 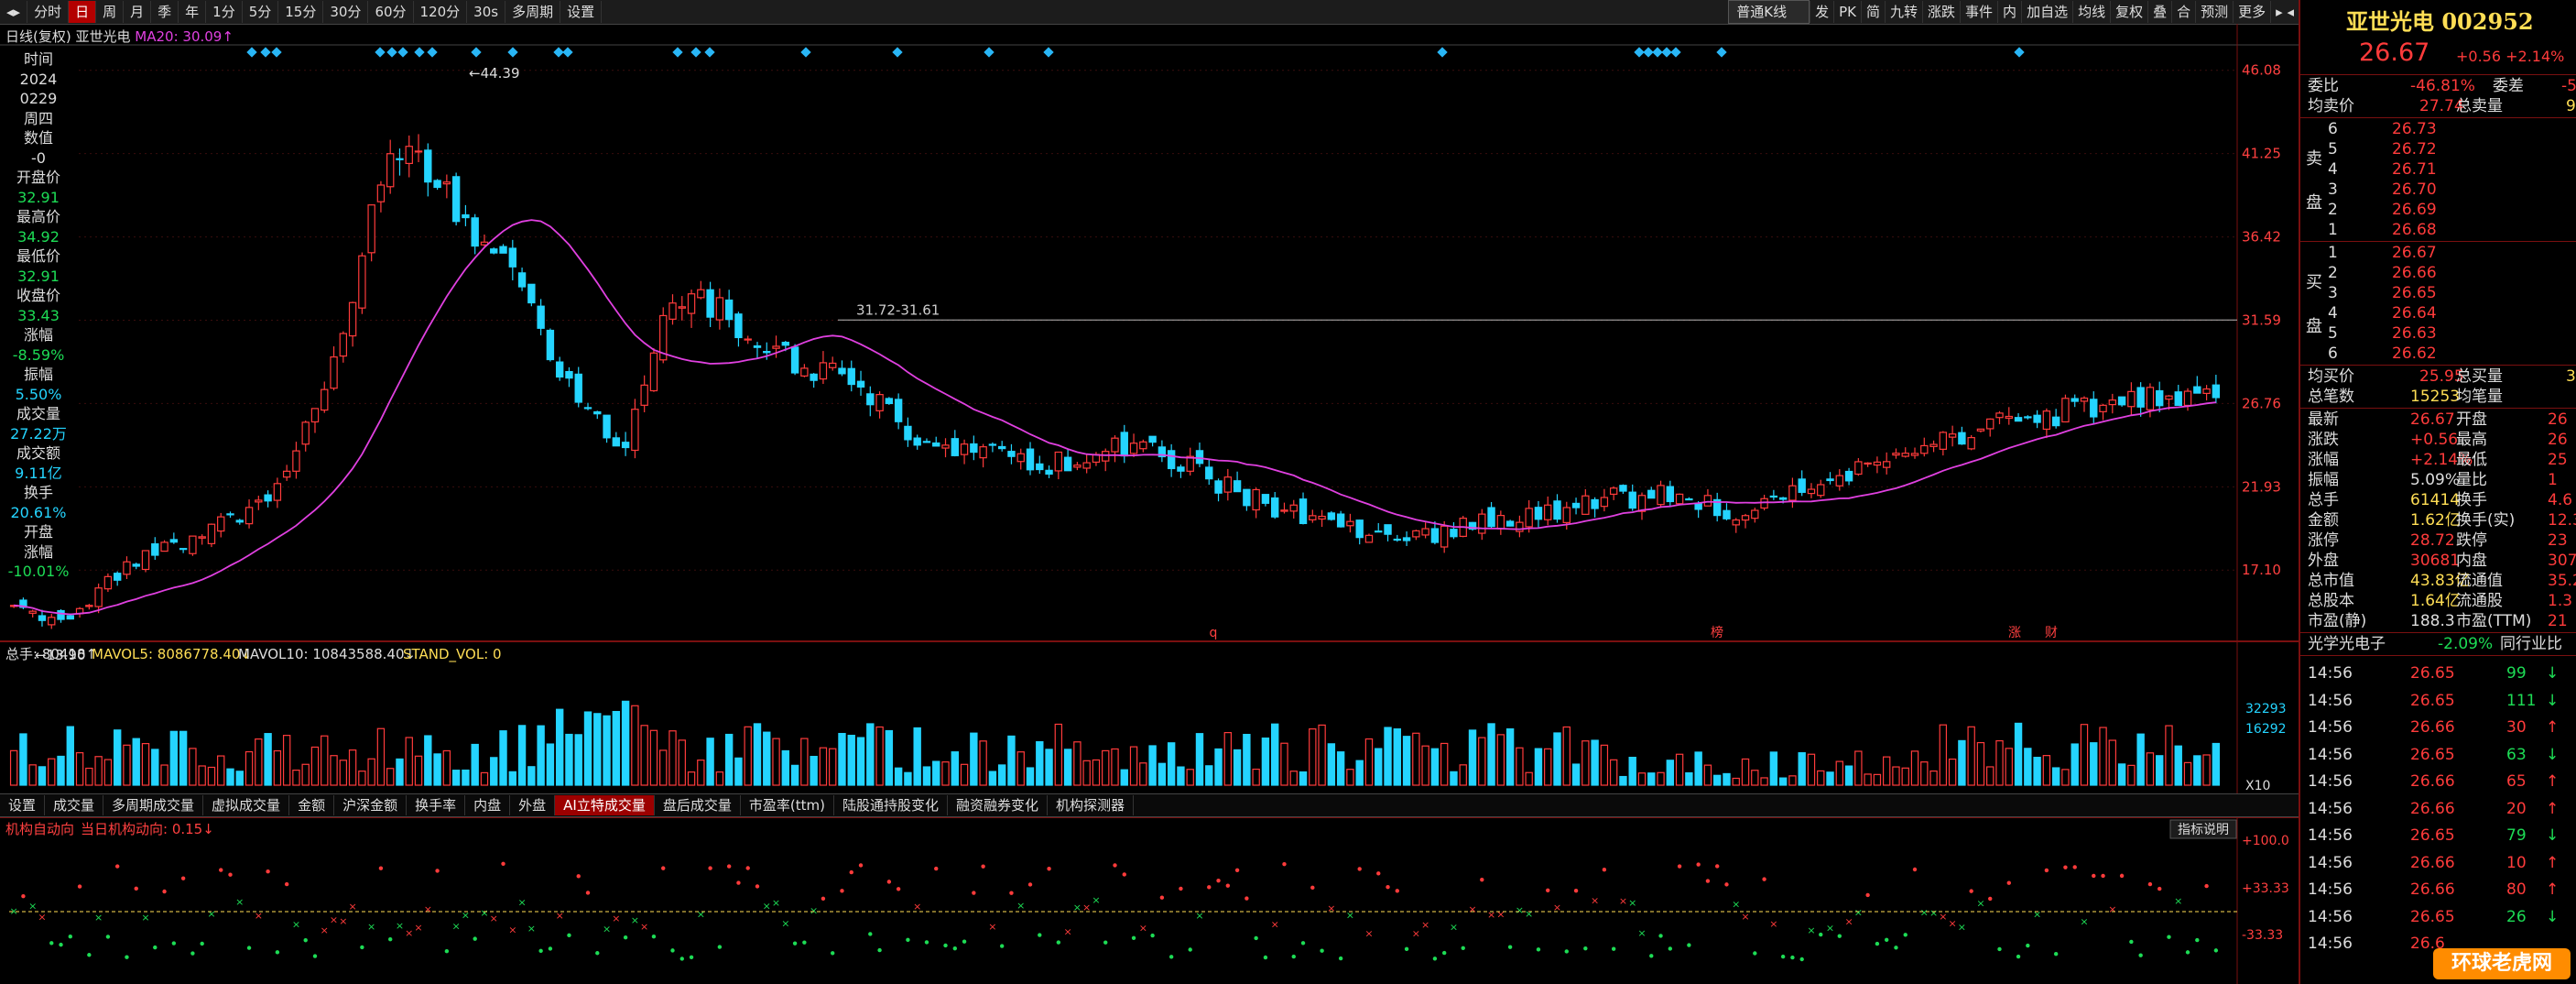 What do you see at coordinates (698, 805) in the screenshot?
I see `indicator-tab: 盘后成交量` at bounding box center [698, 805].